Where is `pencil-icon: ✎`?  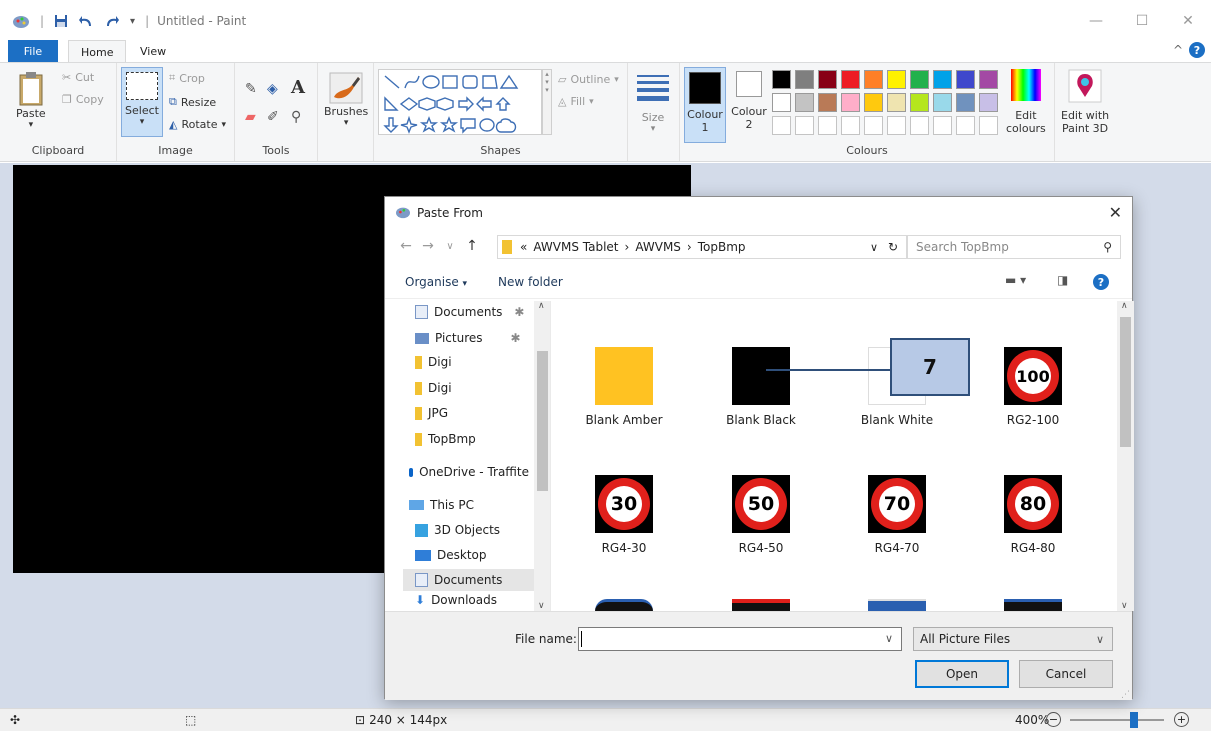 pencil-icon: ✎ is located at coordinates (251, 89).